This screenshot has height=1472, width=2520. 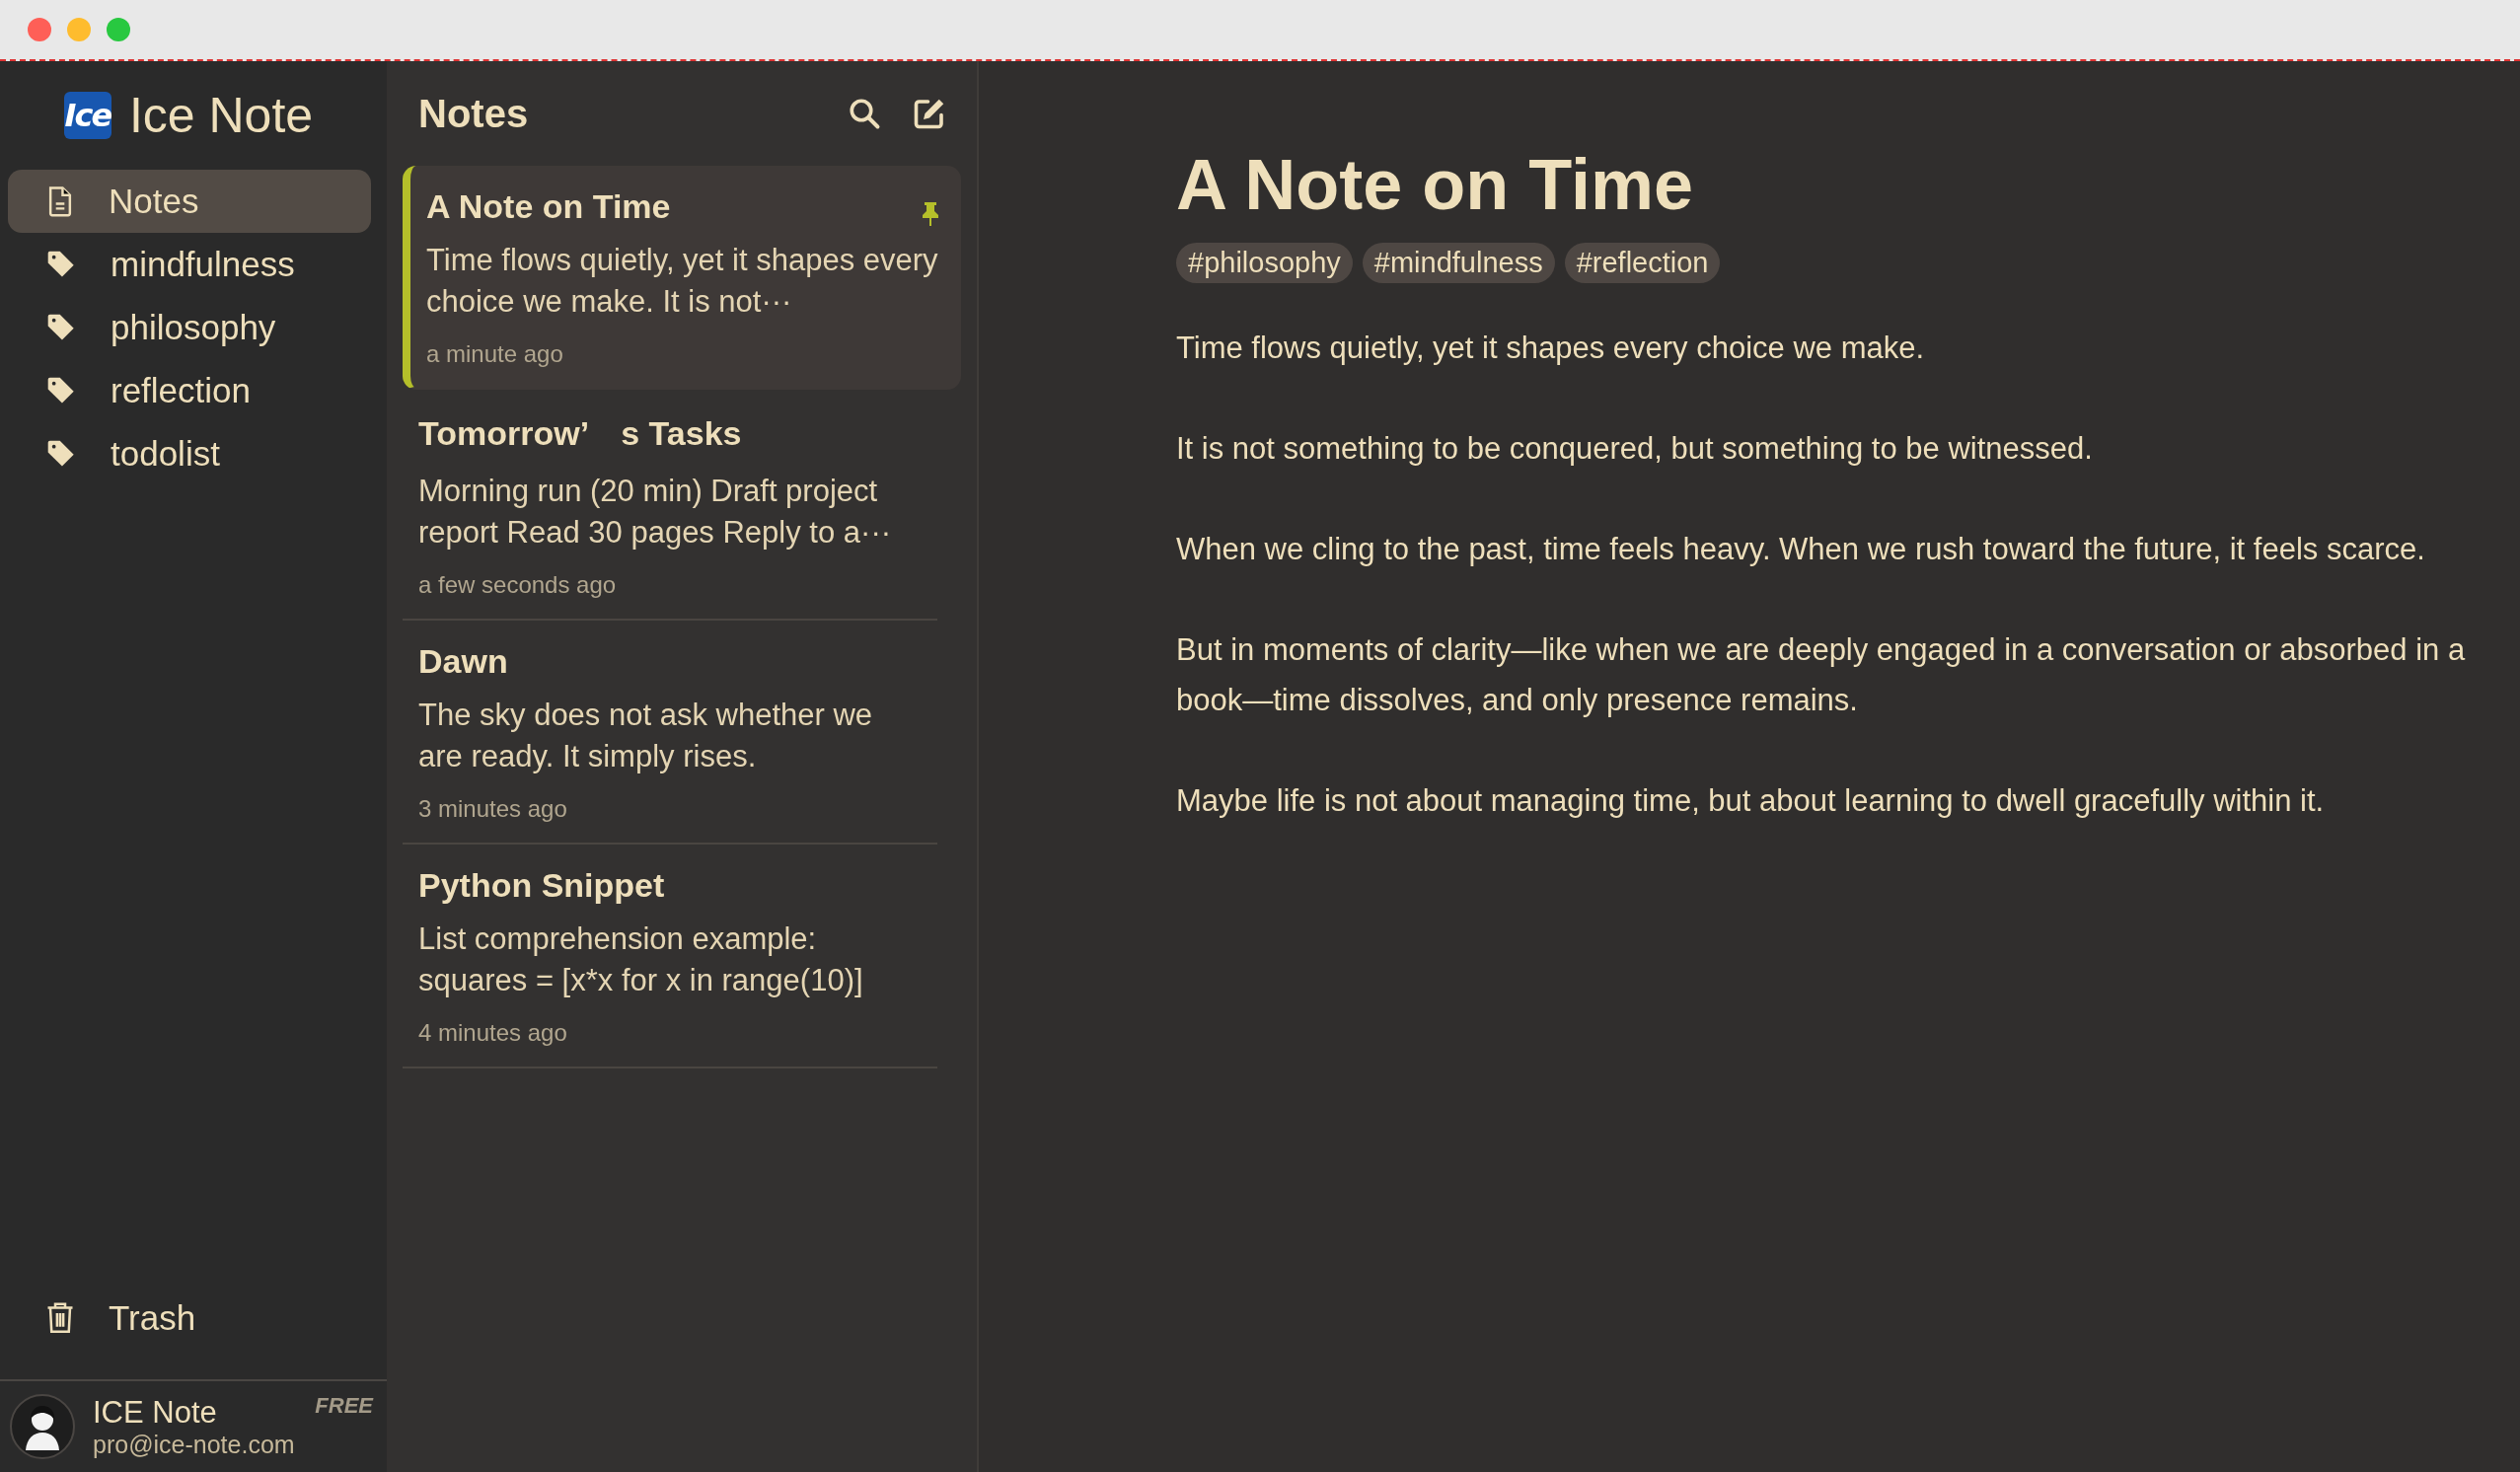 I want to click on body-paragraph: It is not something to be conquered, but something to be witnessed., so click(x=1635, y=449).